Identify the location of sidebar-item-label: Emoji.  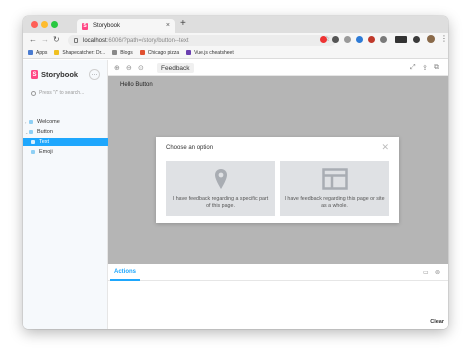
(46, 152).